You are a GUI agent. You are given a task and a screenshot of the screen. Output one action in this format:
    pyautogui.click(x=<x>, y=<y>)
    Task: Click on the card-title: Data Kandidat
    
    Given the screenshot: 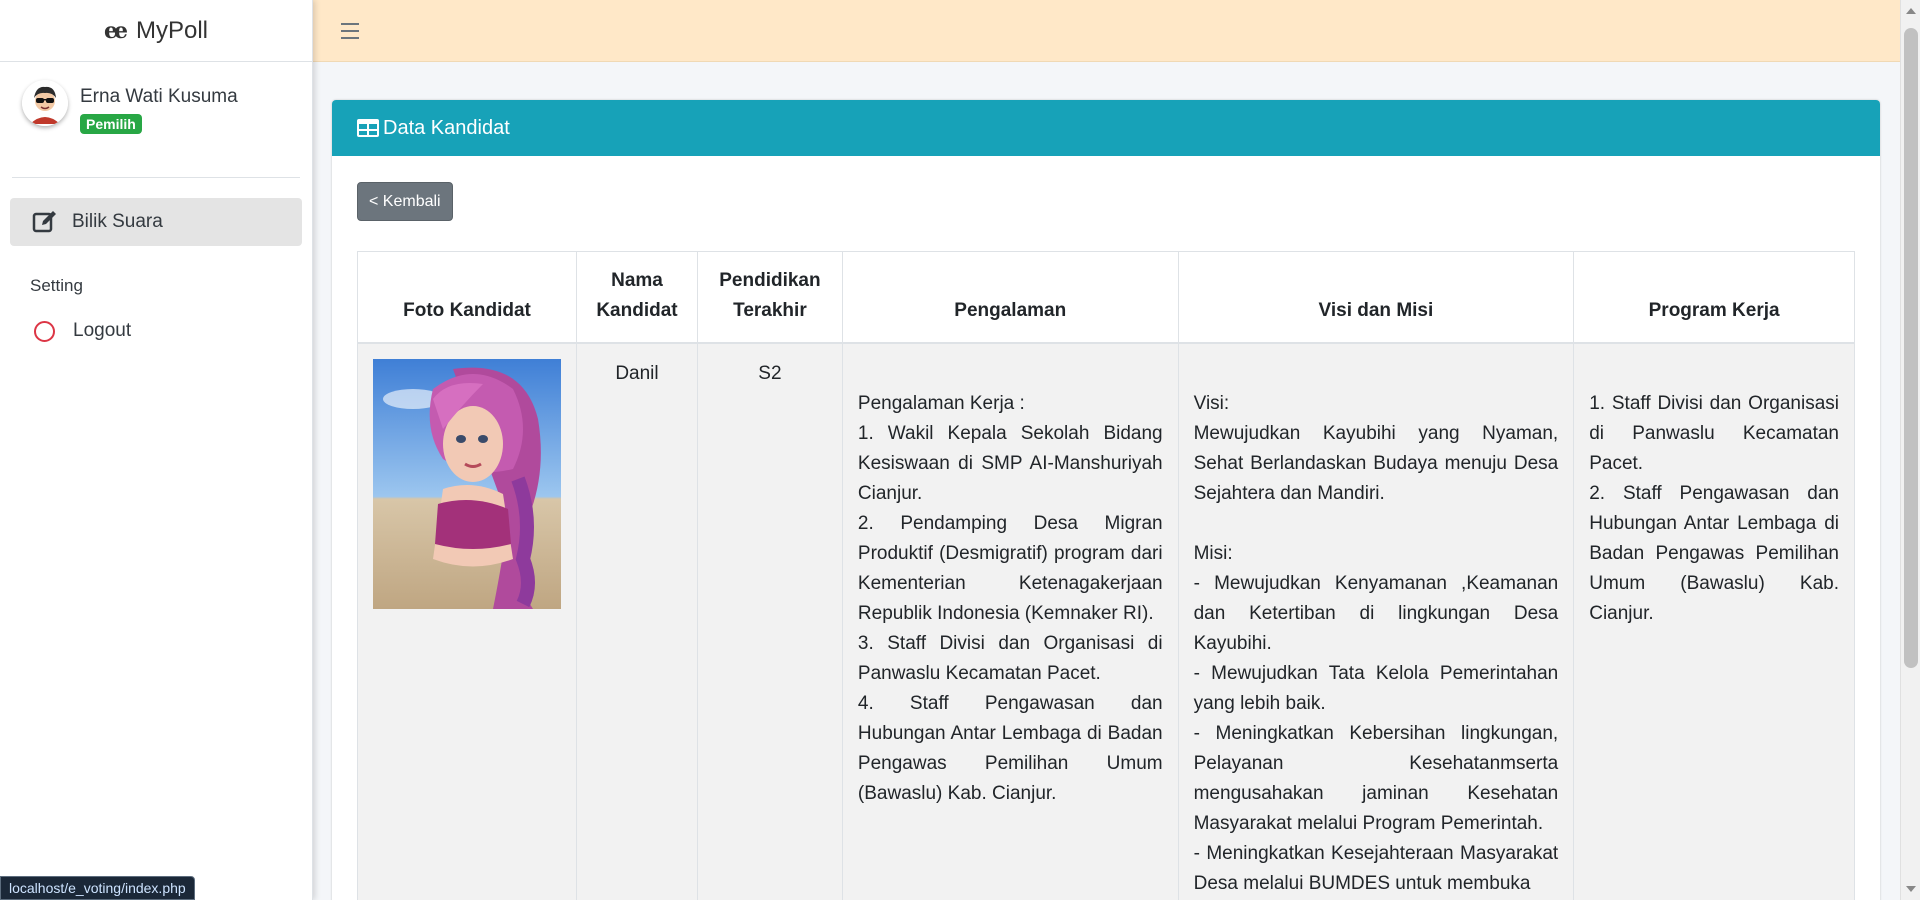 What is the action you would take?
    pyautogui.click(x=446, y=127)
    